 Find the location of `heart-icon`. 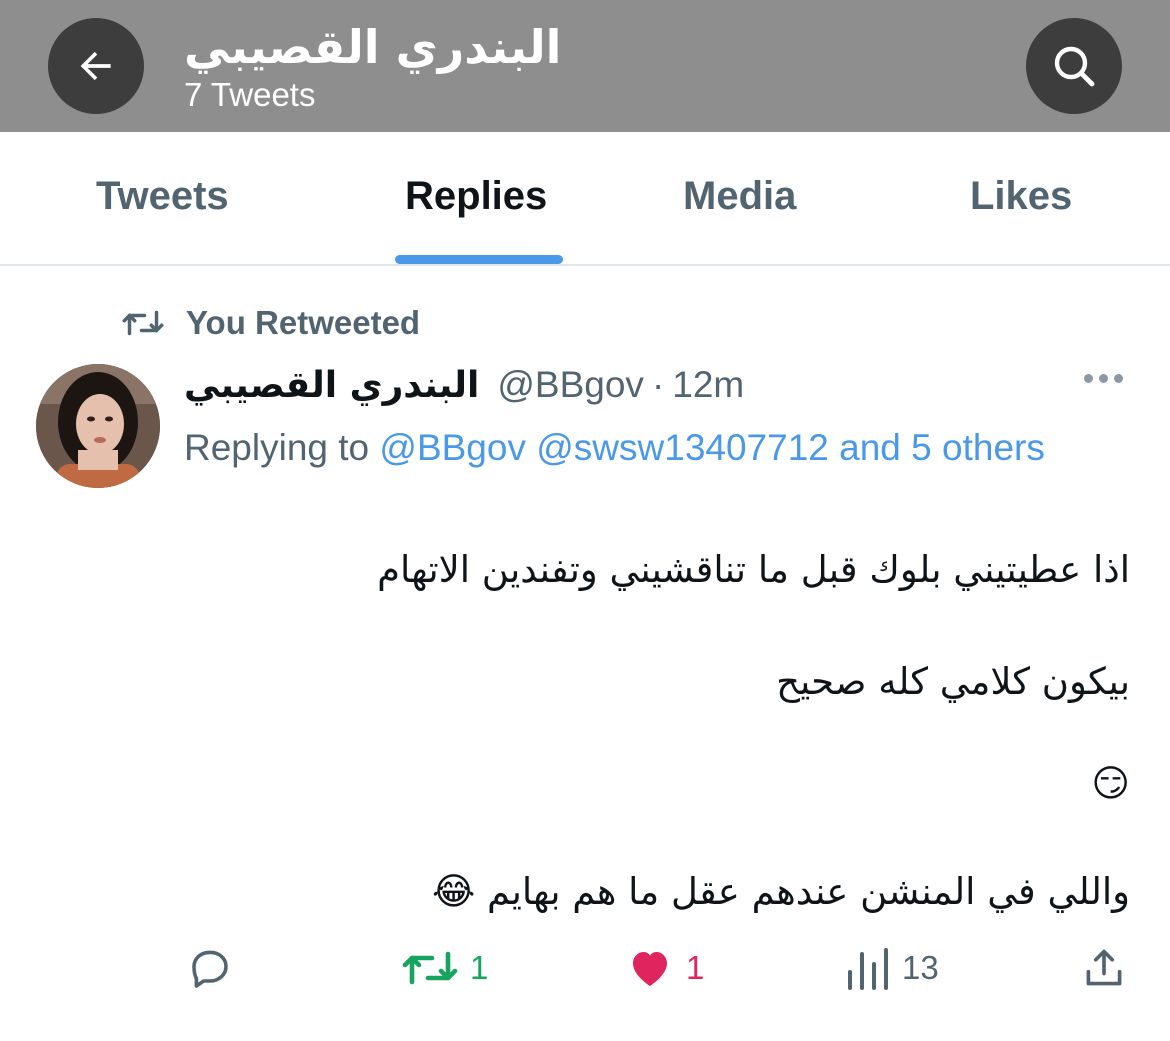

heart-icon is located at coordinates (650, 969).